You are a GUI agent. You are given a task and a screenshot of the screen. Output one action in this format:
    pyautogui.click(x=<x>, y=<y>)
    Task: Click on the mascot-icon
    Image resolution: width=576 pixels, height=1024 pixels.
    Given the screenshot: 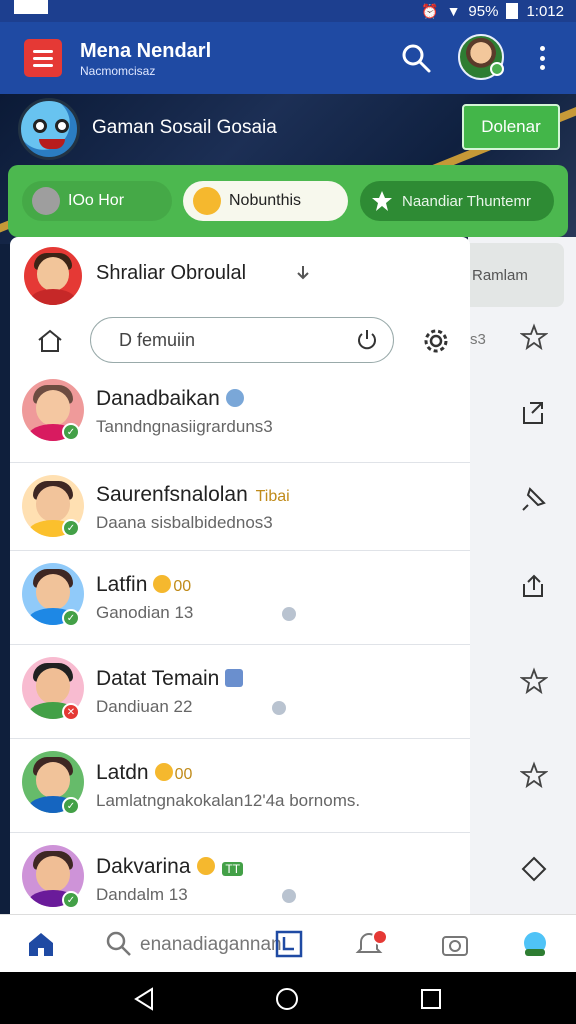 What is the action you would take?
    pyautogui.click(x=535, y=944)
    